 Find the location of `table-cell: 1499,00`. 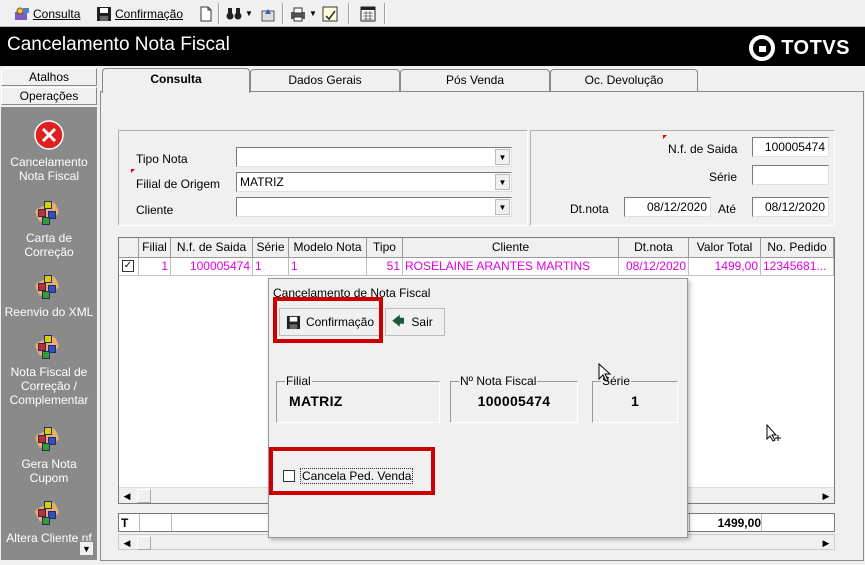

table-cell: 1499,00 is located at coordinates (725, 267).